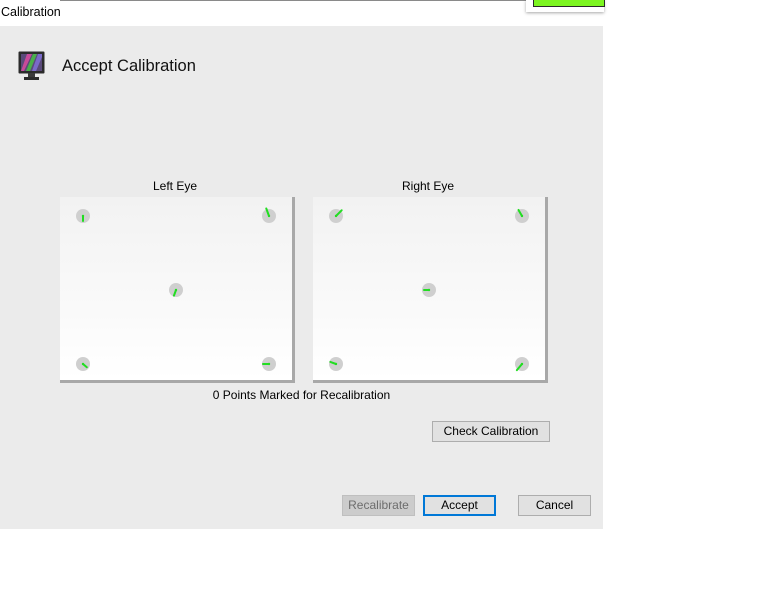  I want to click on right-calibration-point-center, so click(429, 290).